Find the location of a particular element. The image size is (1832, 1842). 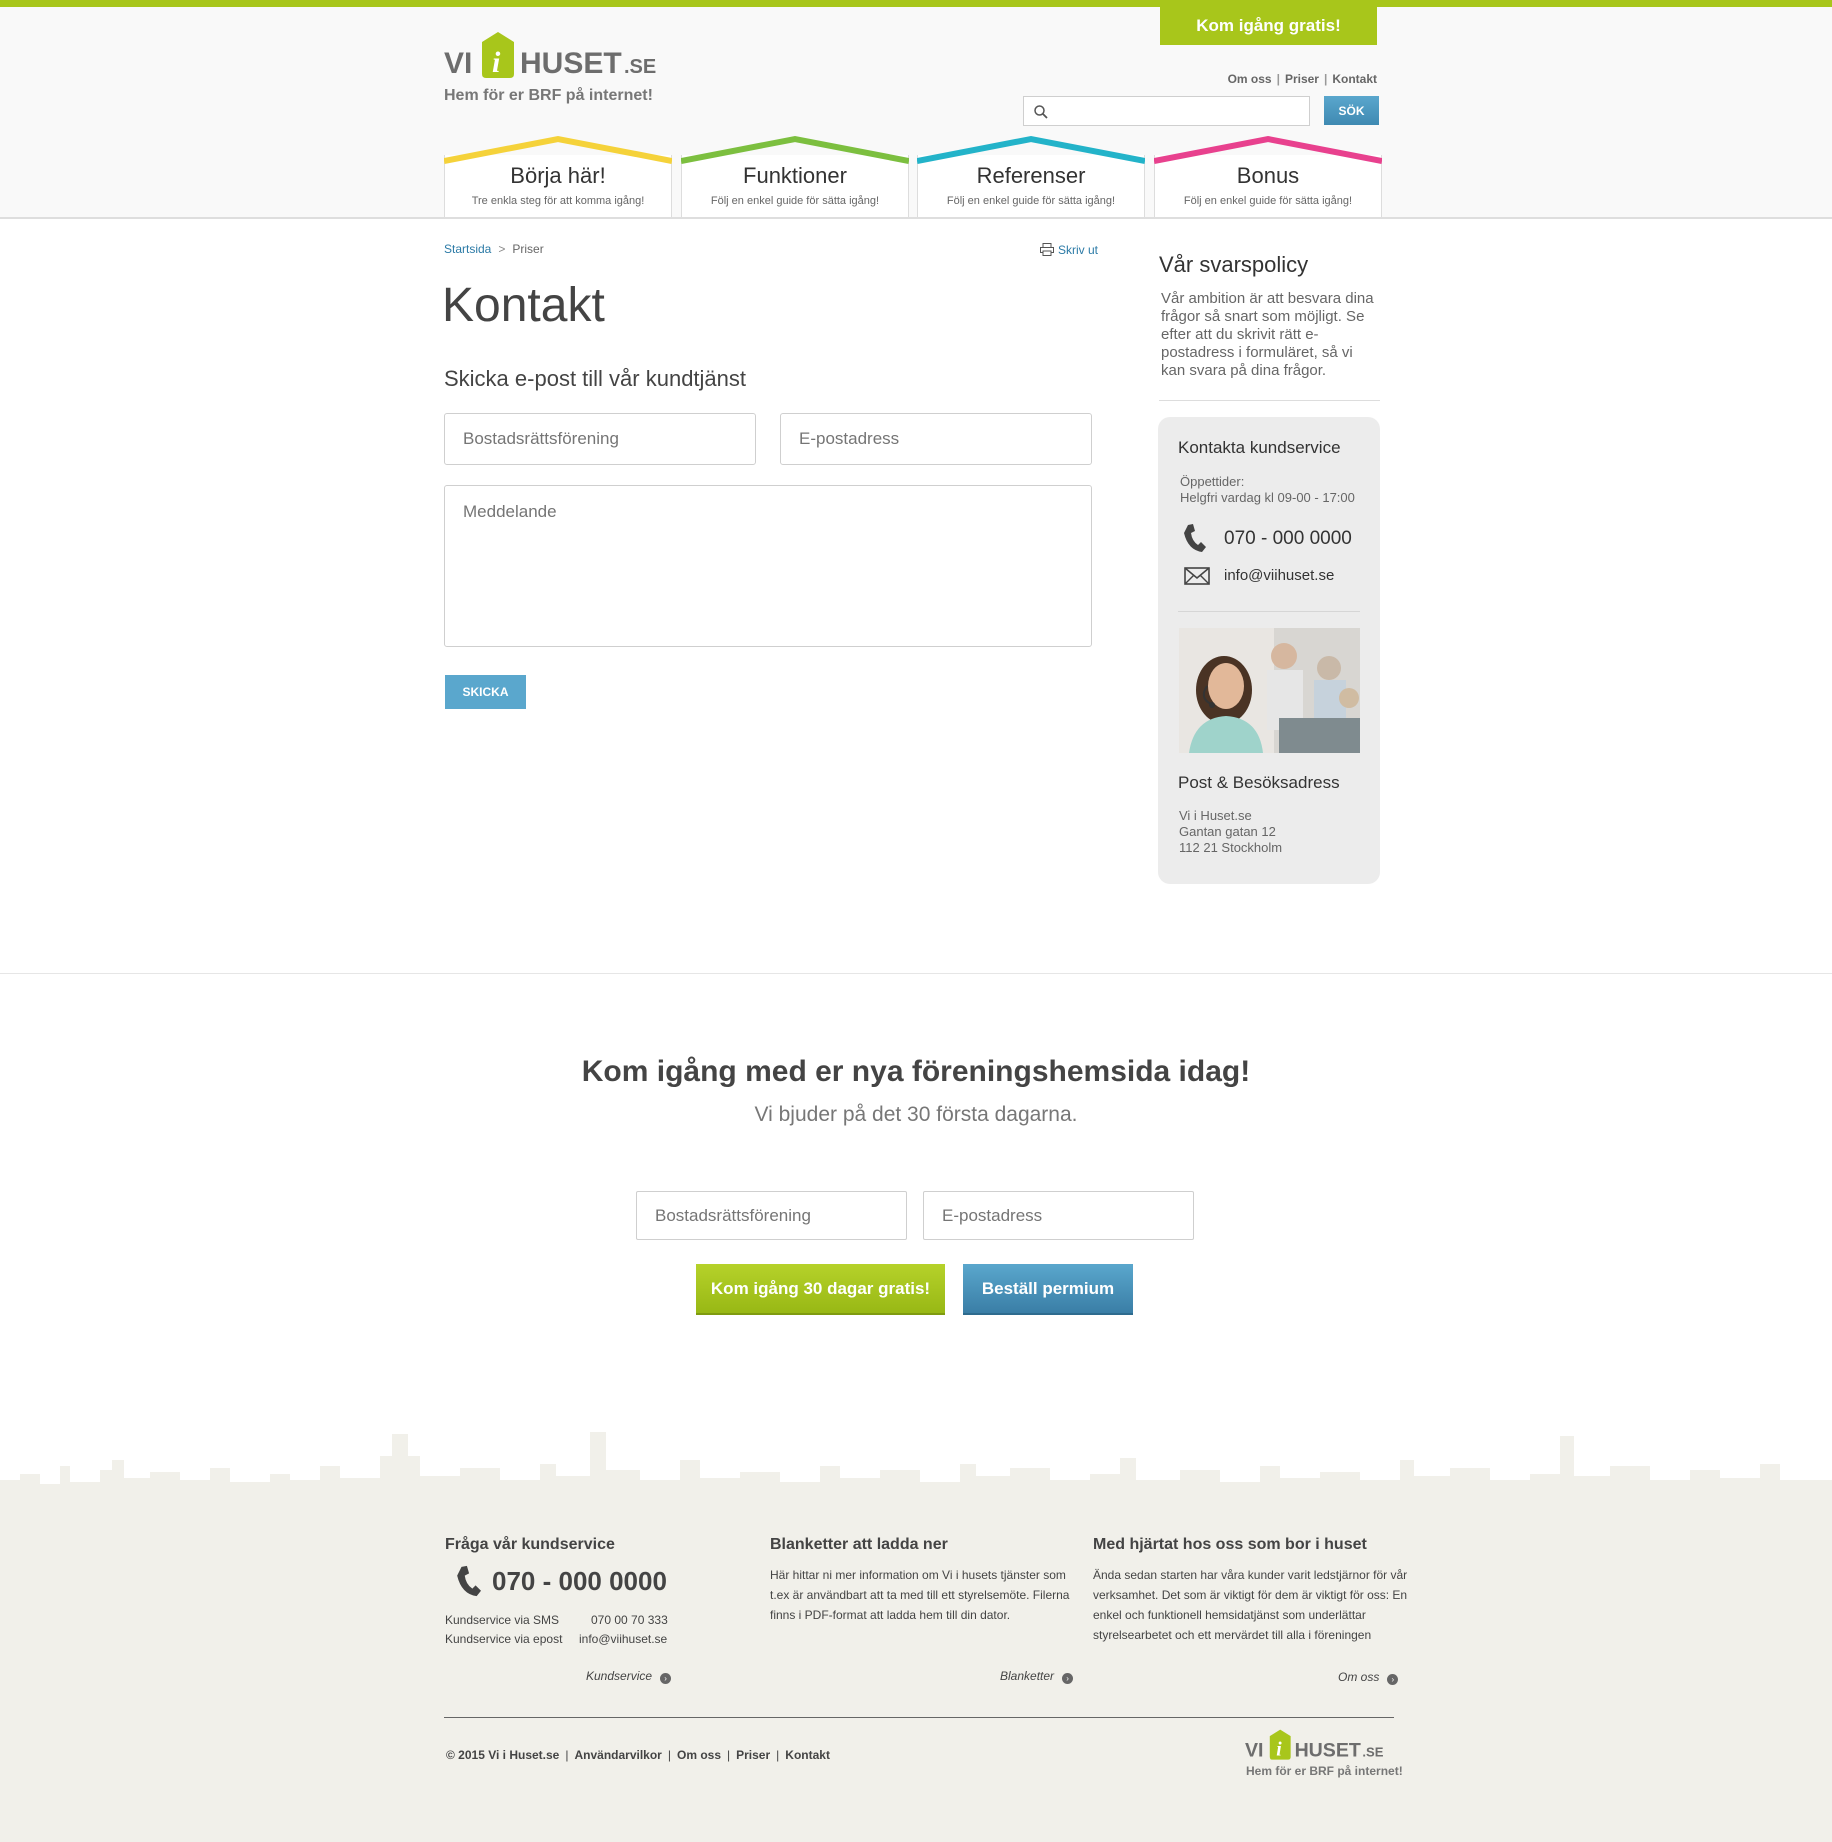

footer-epost-label: Kundservice via epost is located at coordinates (504, 1639).